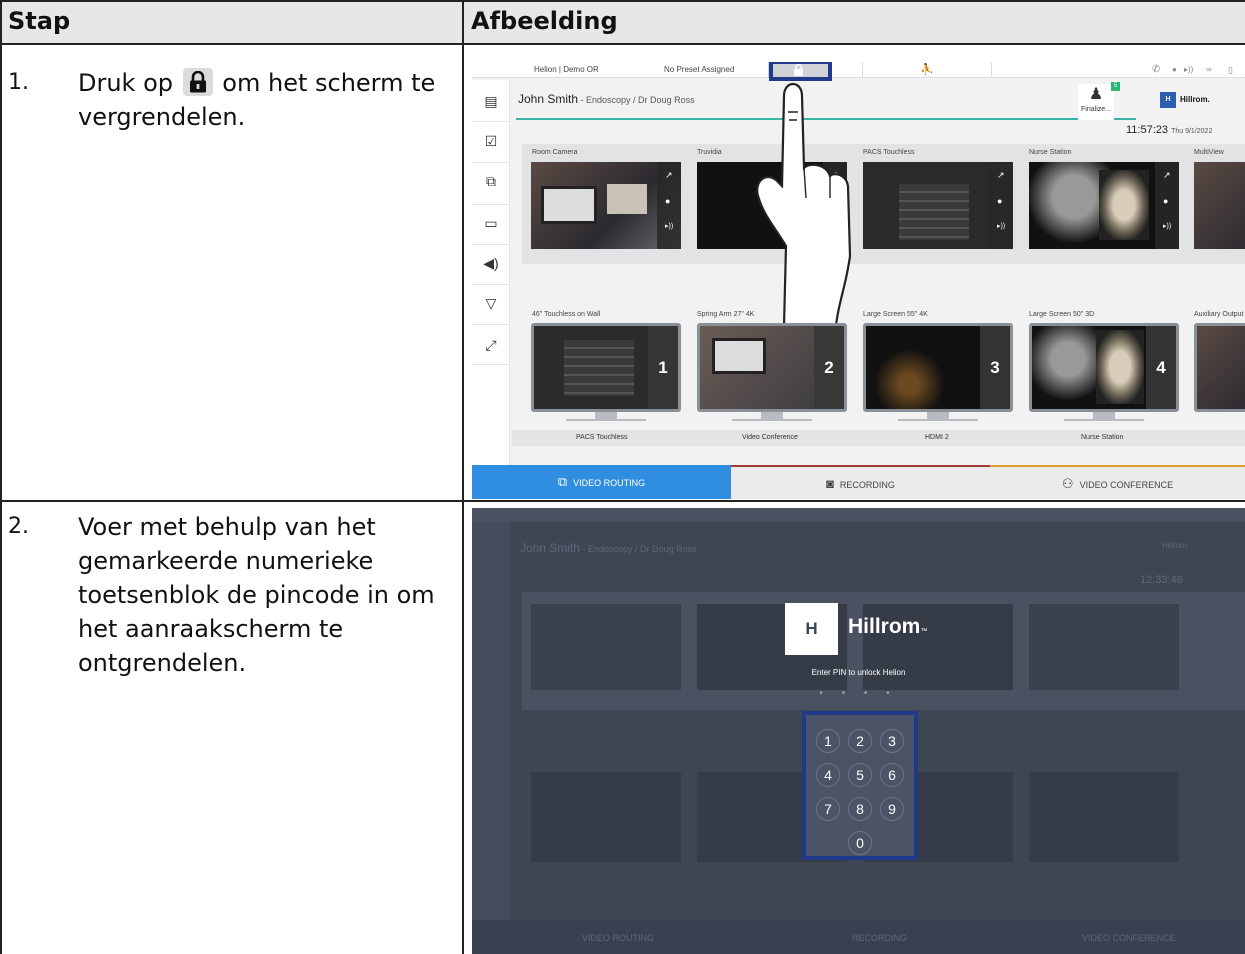 The width and height of the screenshot is (1245, 954). Describe the element at coordinates (860, 741) in the screenshot. I see `key-2: 2` at that location.